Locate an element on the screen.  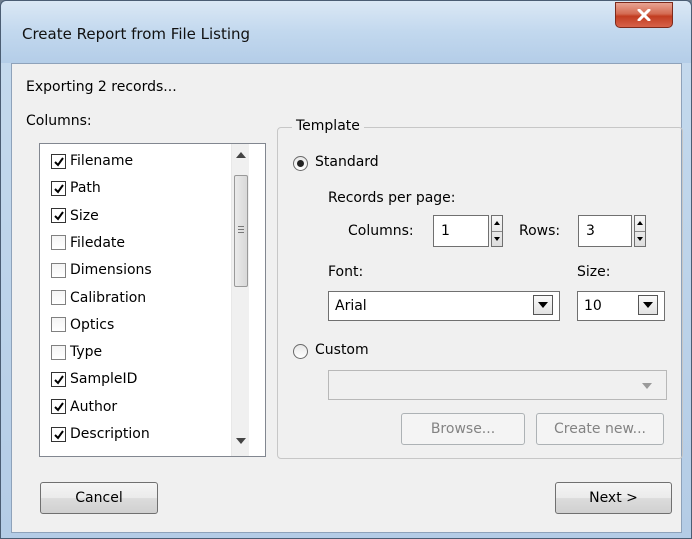
scroll-thumb is located at coordinates (241, 231).